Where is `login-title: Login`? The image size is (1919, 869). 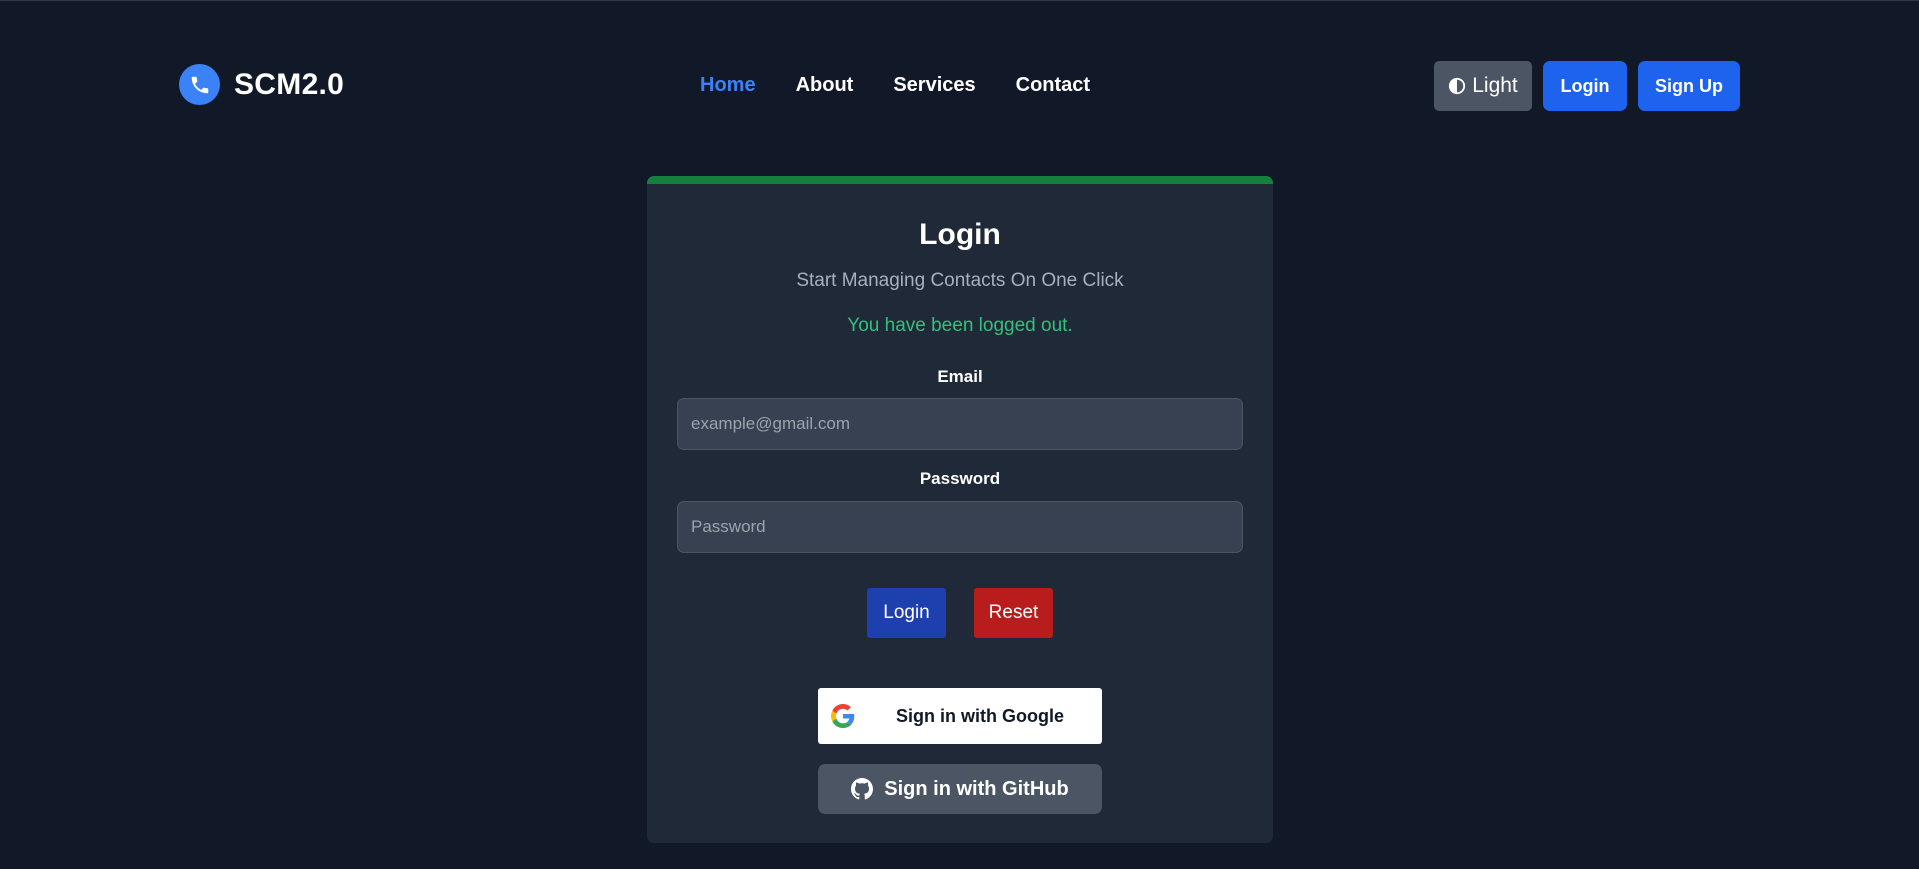 login-title: Login is located at coordinates (960, 234).